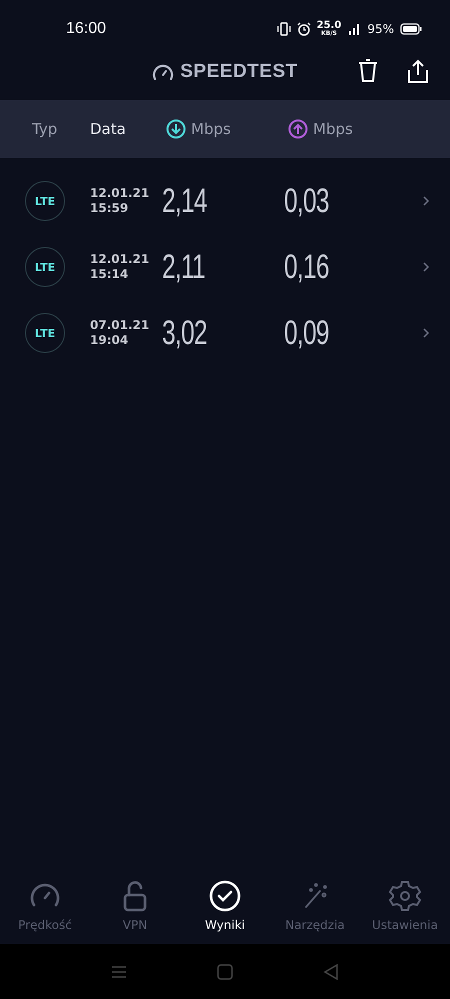 The height and width of the screenshot is (999, 450). Describe the element at coordinates (135, 905) in the screenshot. I see `nav-tab: VPN` at that location.